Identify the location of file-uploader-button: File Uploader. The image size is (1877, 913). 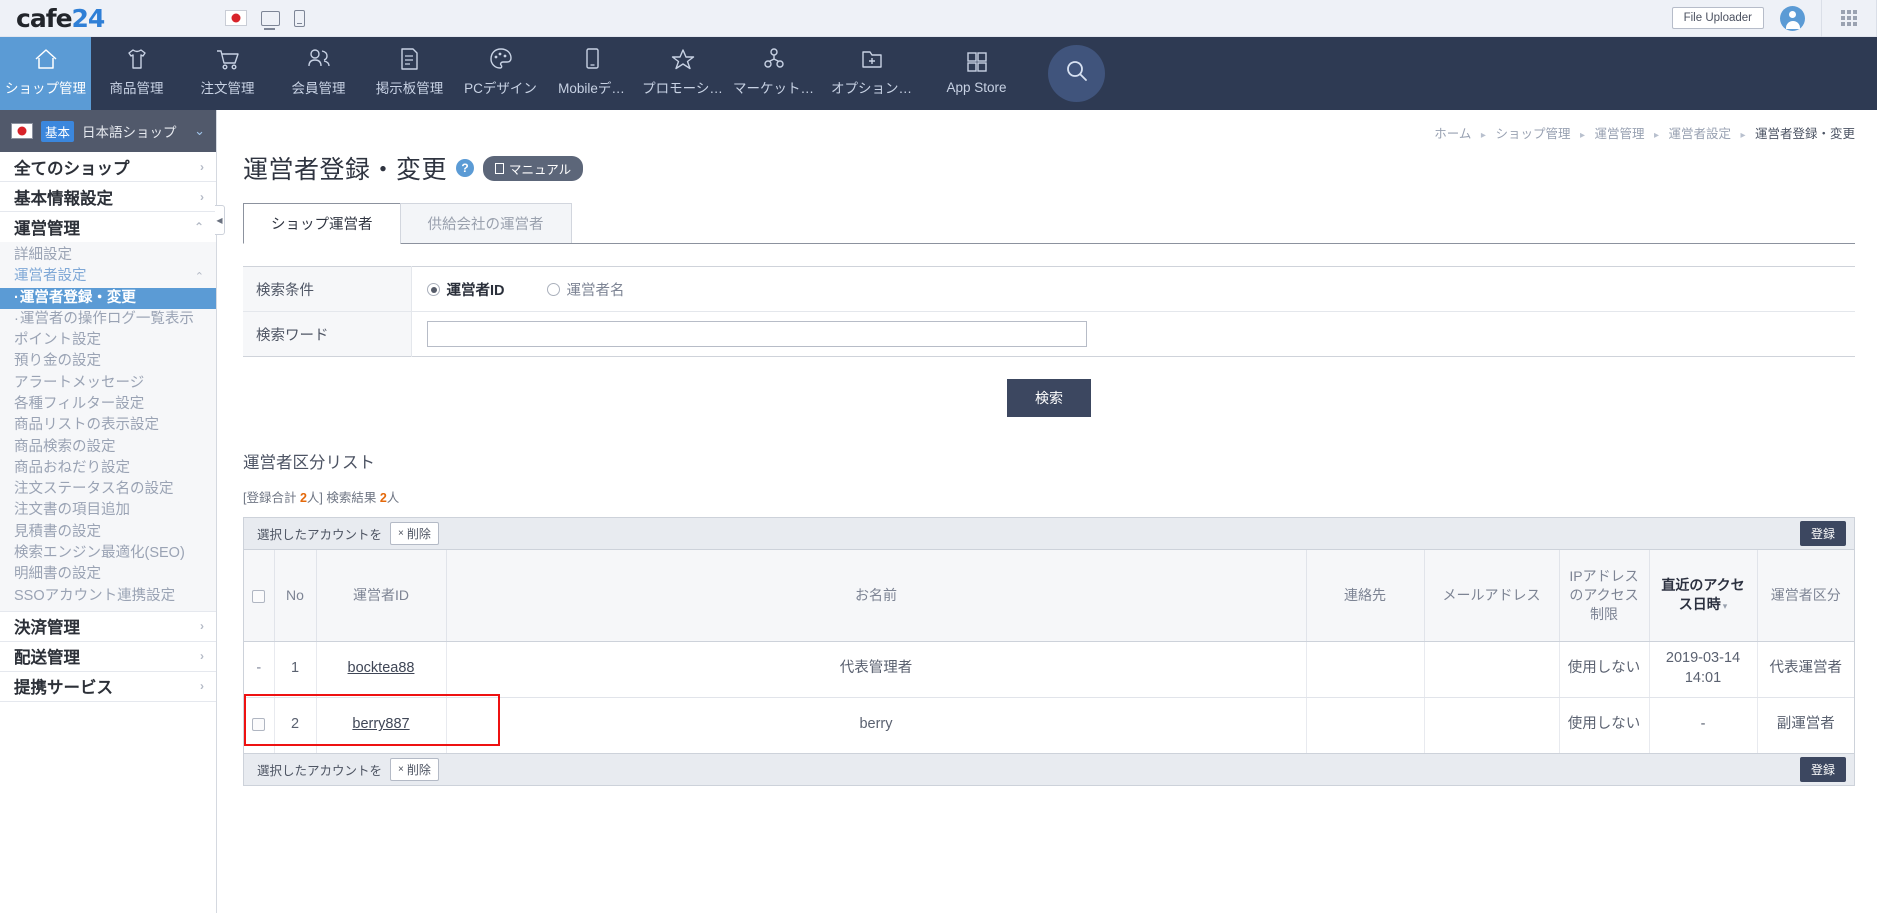
(1717, 18).